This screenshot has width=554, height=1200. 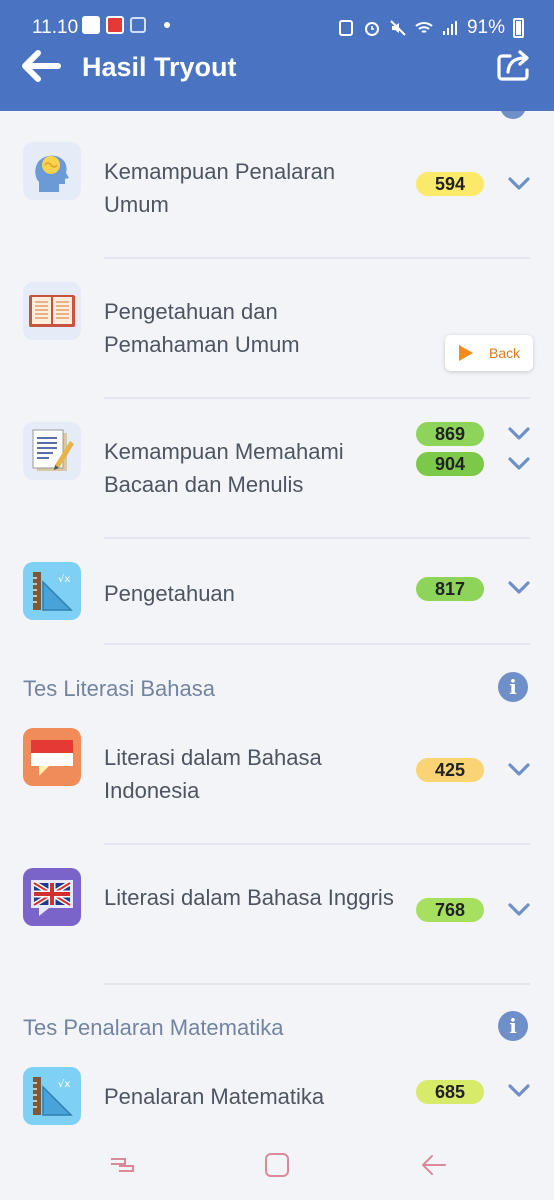 I want to click on back-floating-button: Back, so click(x=489, y=353).